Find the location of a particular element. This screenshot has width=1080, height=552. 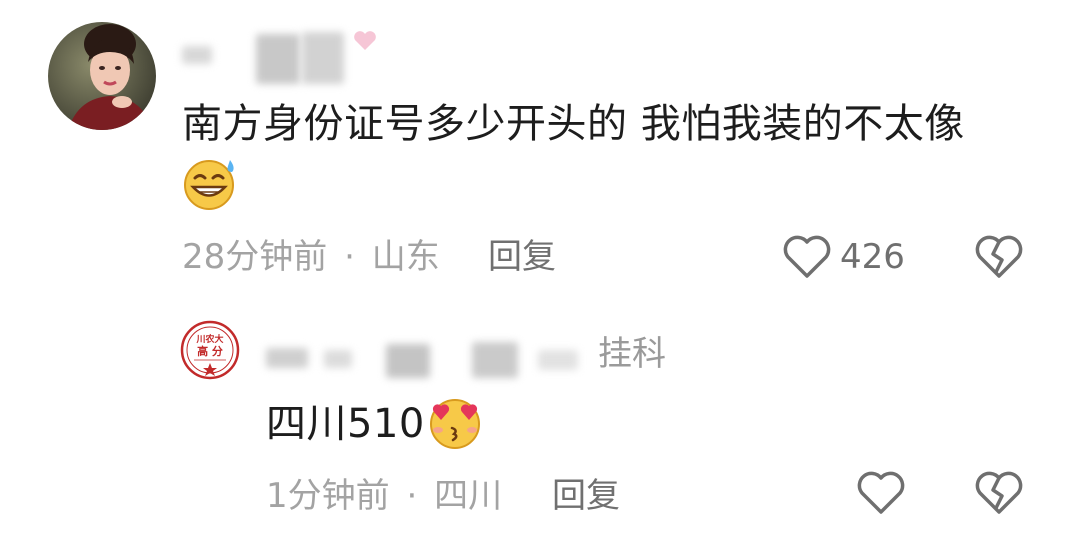

reply-time: 1分钟前 is located at coordinates (328, 496).